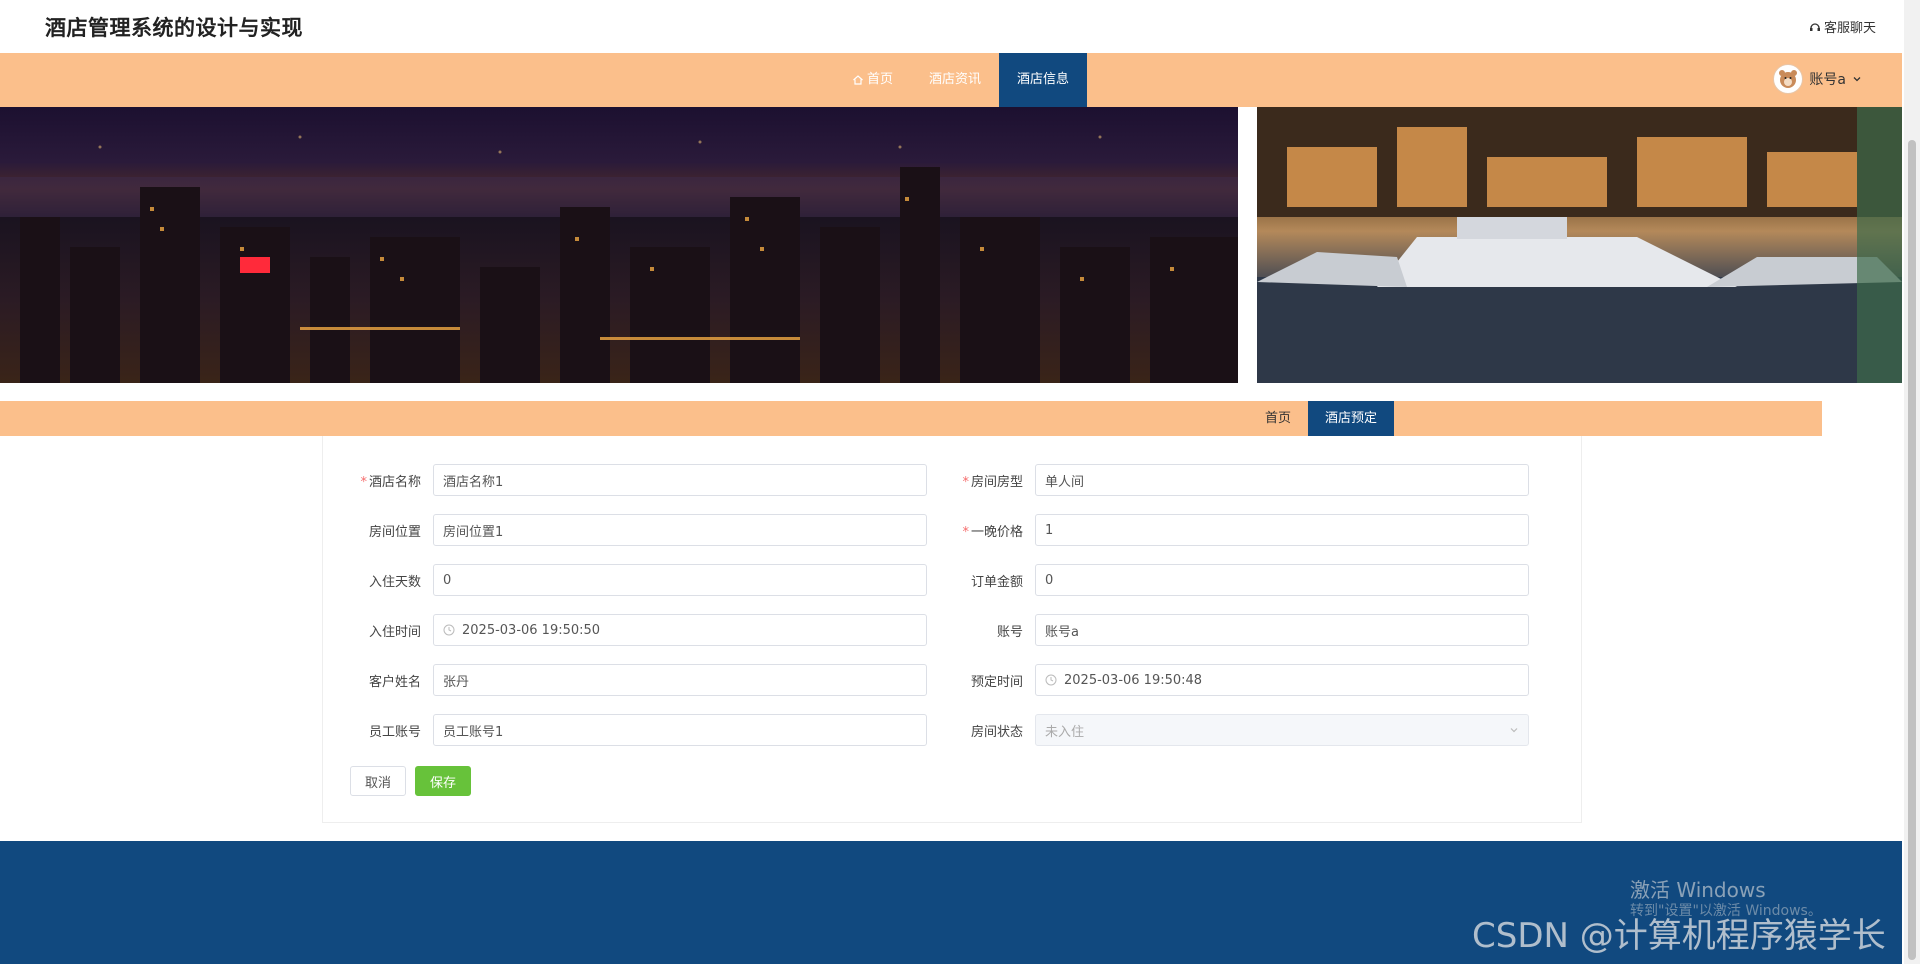 The width and height of the screenshot is (1920, 964). I want to click on field-label: * 酒店名称, so click(390, 482).